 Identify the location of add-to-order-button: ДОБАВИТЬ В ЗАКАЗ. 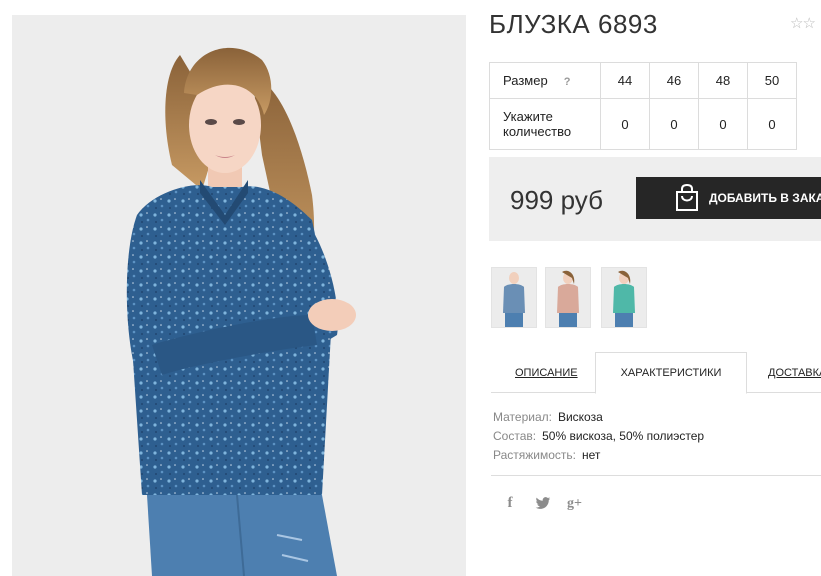
(728, 198).